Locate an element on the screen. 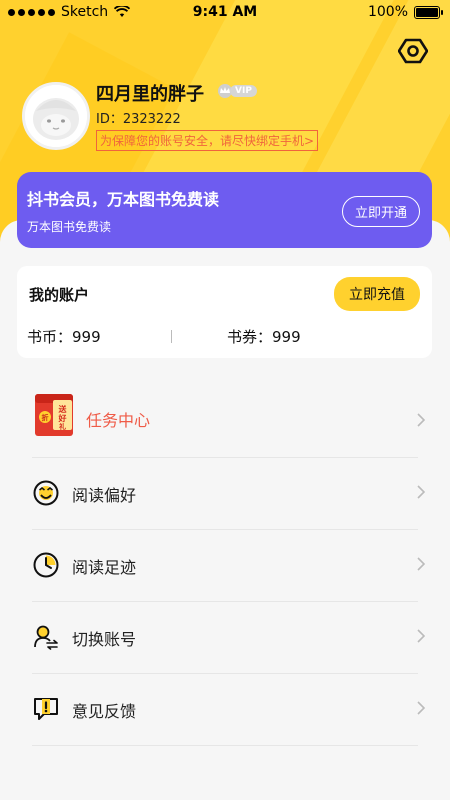 Image resolution: width=450 pixels, height=800 pixels. svg-text: 礼 is located at coordinates (62, 426).